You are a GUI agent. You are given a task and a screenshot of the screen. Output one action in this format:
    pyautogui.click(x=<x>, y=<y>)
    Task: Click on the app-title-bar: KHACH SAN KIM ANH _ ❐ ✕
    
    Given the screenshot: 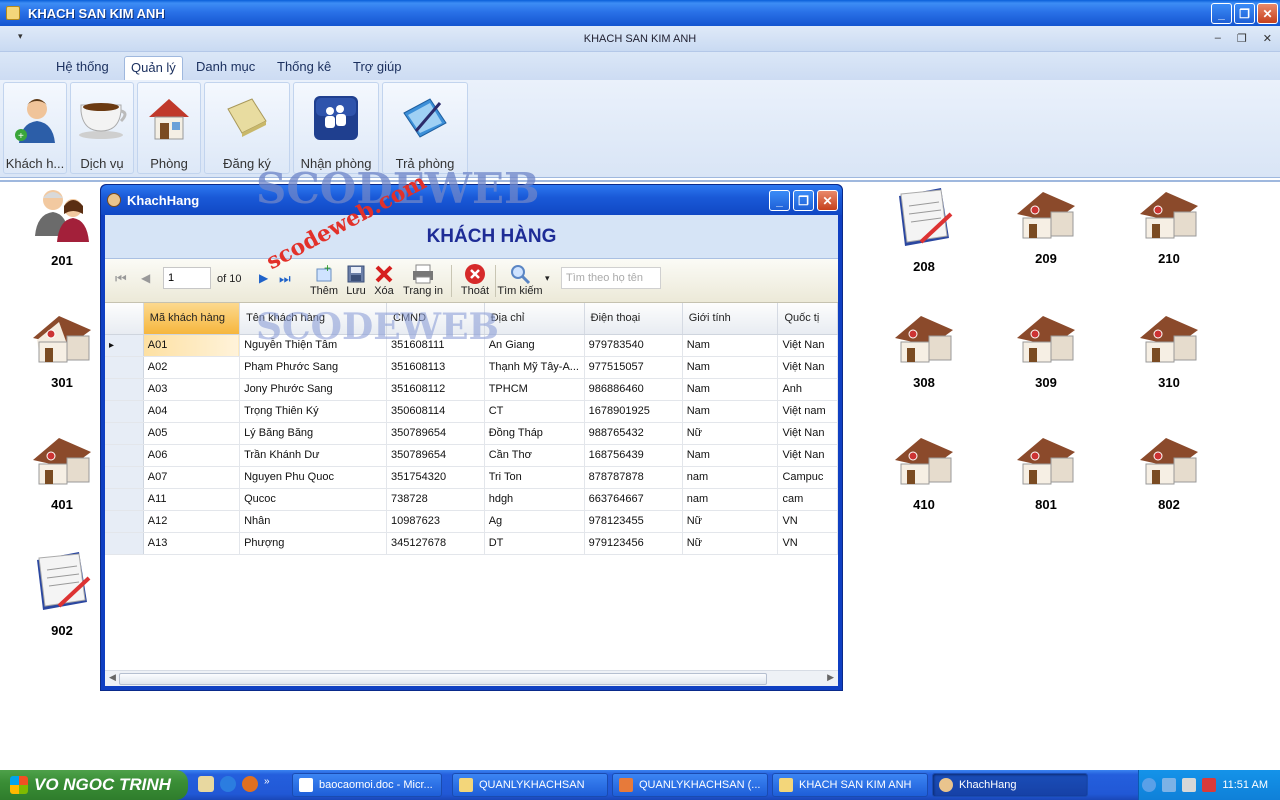 What is the action you would take?
    pyautogui.click(x=640, y=13)
    